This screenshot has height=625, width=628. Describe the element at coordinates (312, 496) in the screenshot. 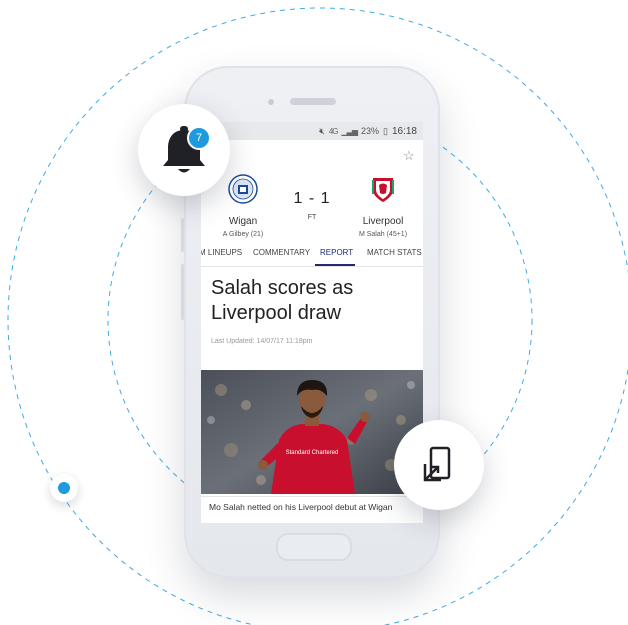

I see `caption-divider` at that location.